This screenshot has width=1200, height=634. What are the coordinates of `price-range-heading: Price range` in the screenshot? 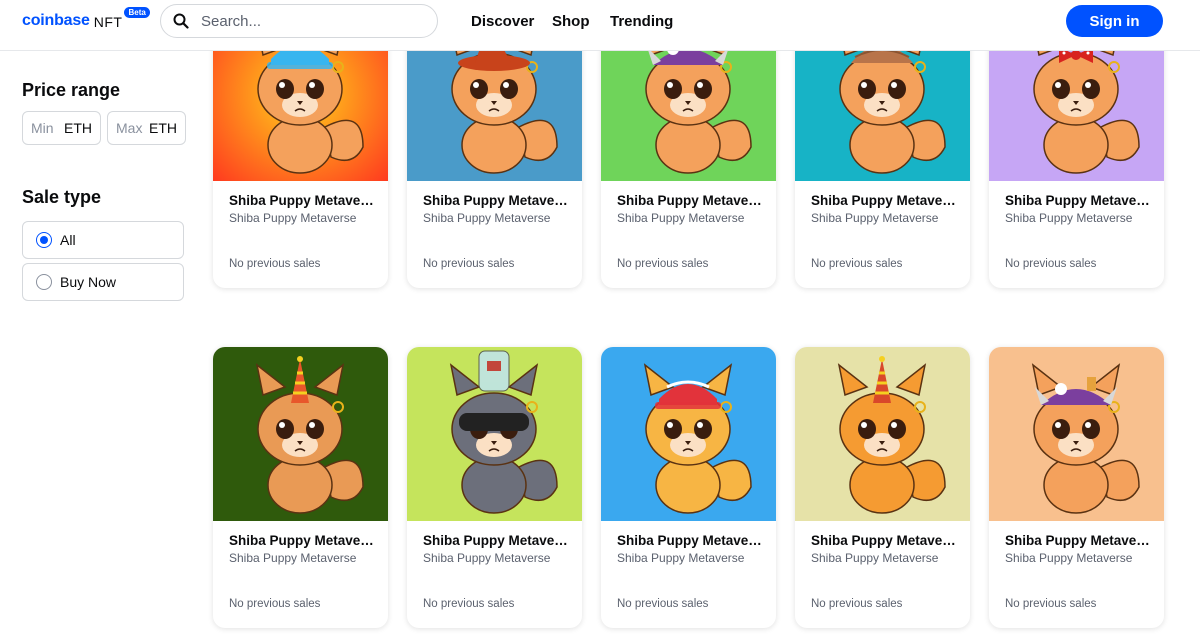 It's located at (71, 90).